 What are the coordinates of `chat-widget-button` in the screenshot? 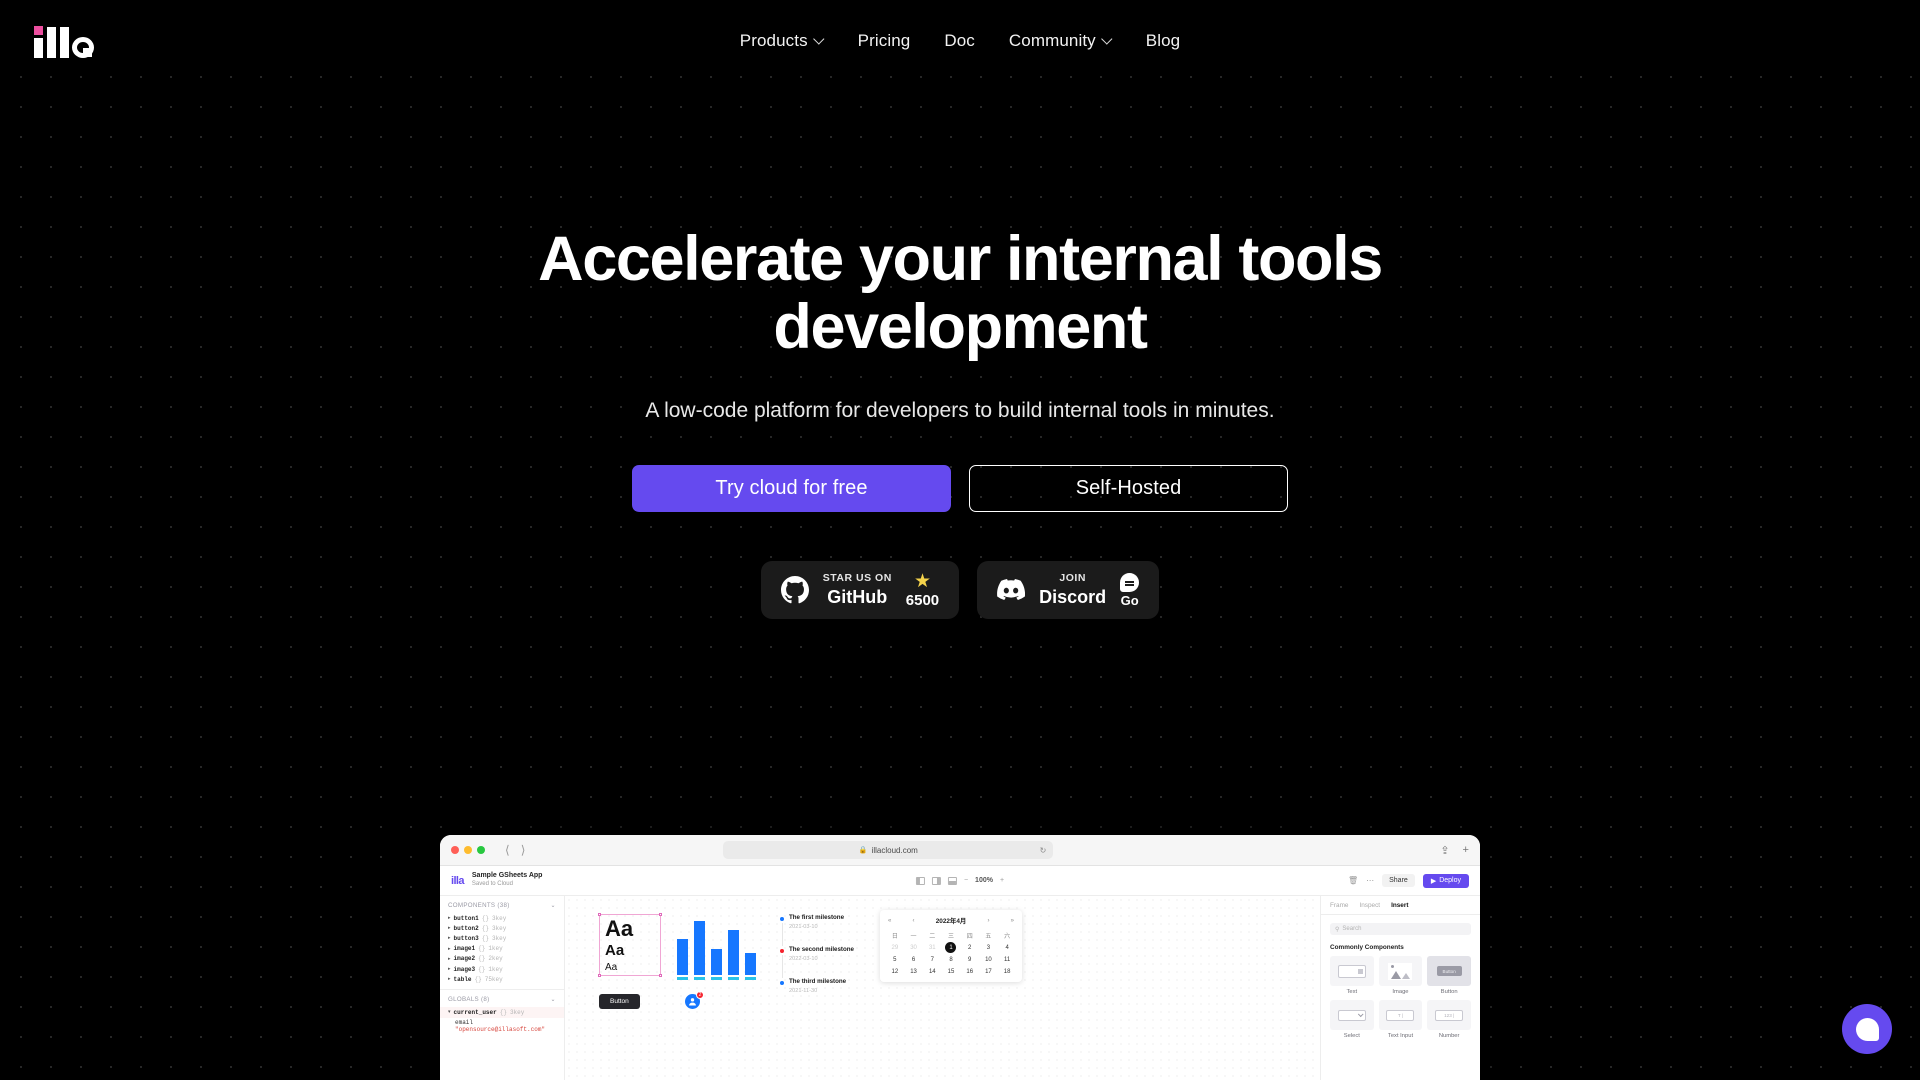 It's located at (1867, 1029).